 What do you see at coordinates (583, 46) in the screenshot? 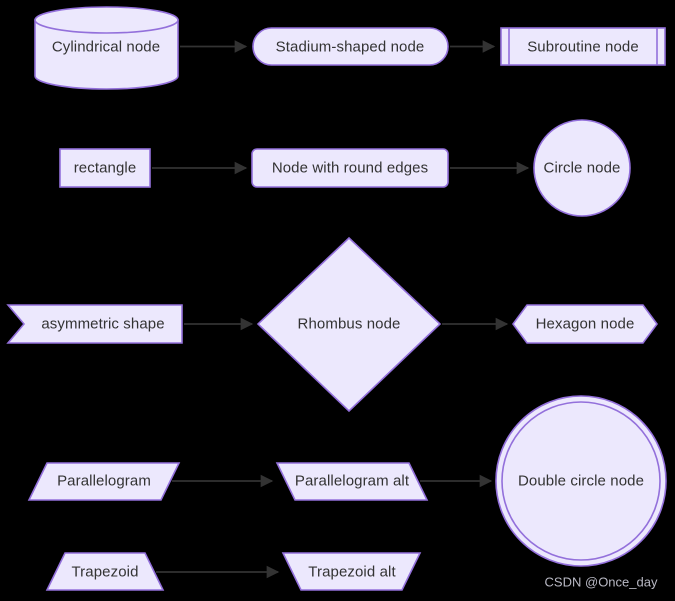
I see `node-subroutine` at bounding box center [583, 46].